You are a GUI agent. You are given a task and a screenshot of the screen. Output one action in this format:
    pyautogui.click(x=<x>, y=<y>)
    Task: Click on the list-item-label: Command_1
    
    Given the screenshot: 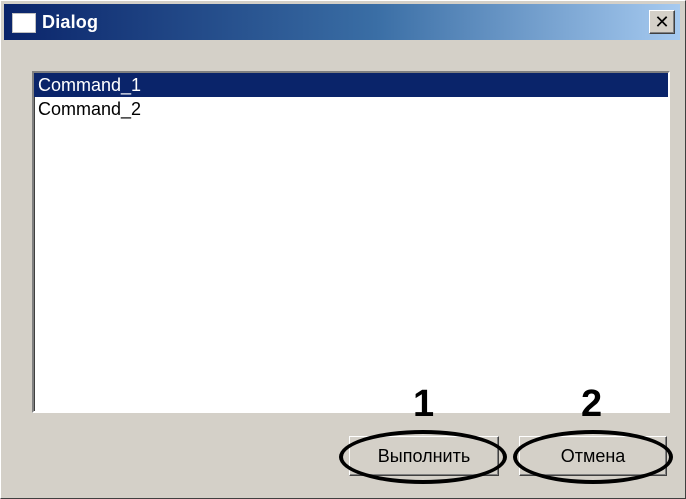 What is the action you would take?
    pyautogui.click(x=90, y=85)
    